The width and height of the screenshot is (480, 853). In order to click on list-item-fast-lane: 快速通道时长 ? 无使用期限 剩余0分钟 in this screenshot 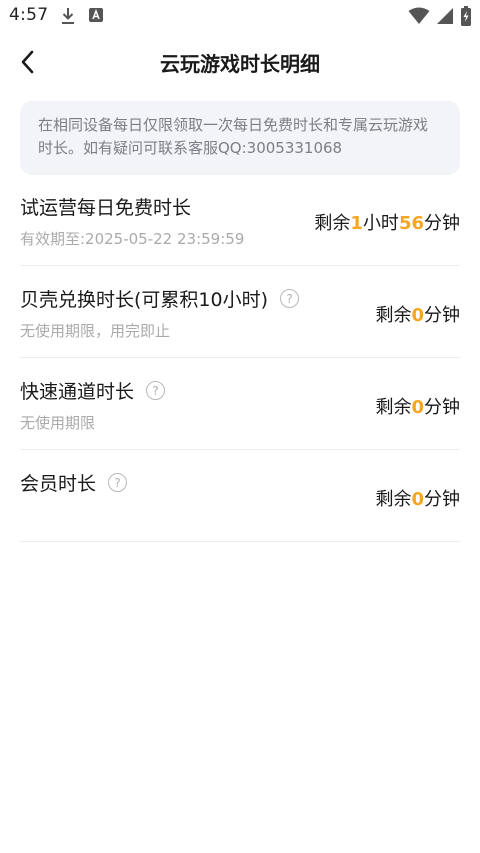, I will do `click(240, 404)`.